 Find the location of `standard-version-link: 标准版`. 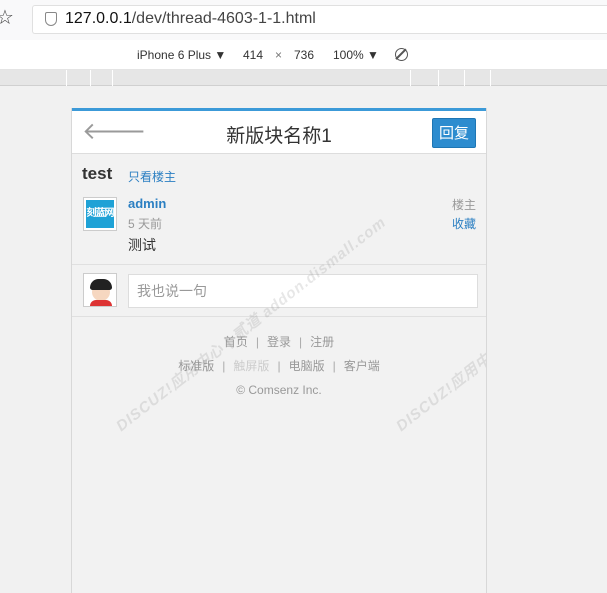

standard-version-link: 标准版 is located at coordinates (196, 366).